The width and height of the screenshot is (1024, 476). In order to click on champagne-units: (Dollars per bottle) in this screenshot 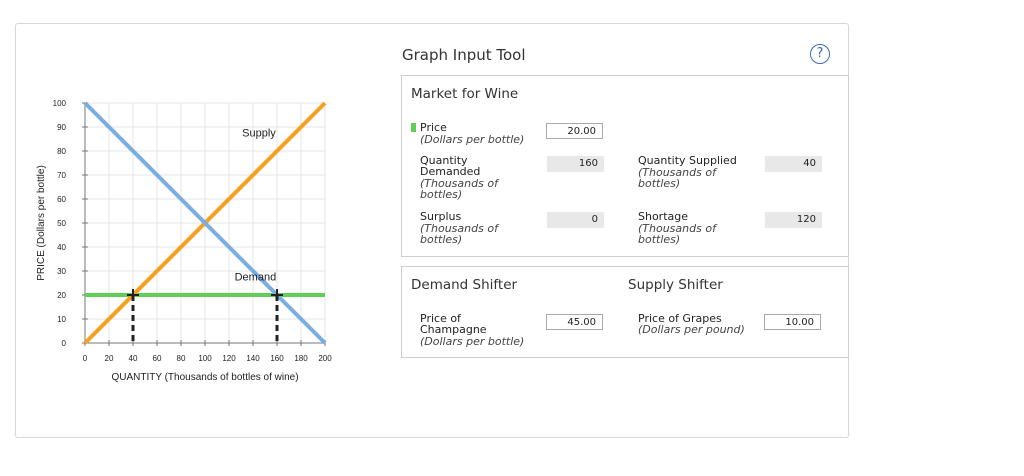, I will do `click(472, 341)`.